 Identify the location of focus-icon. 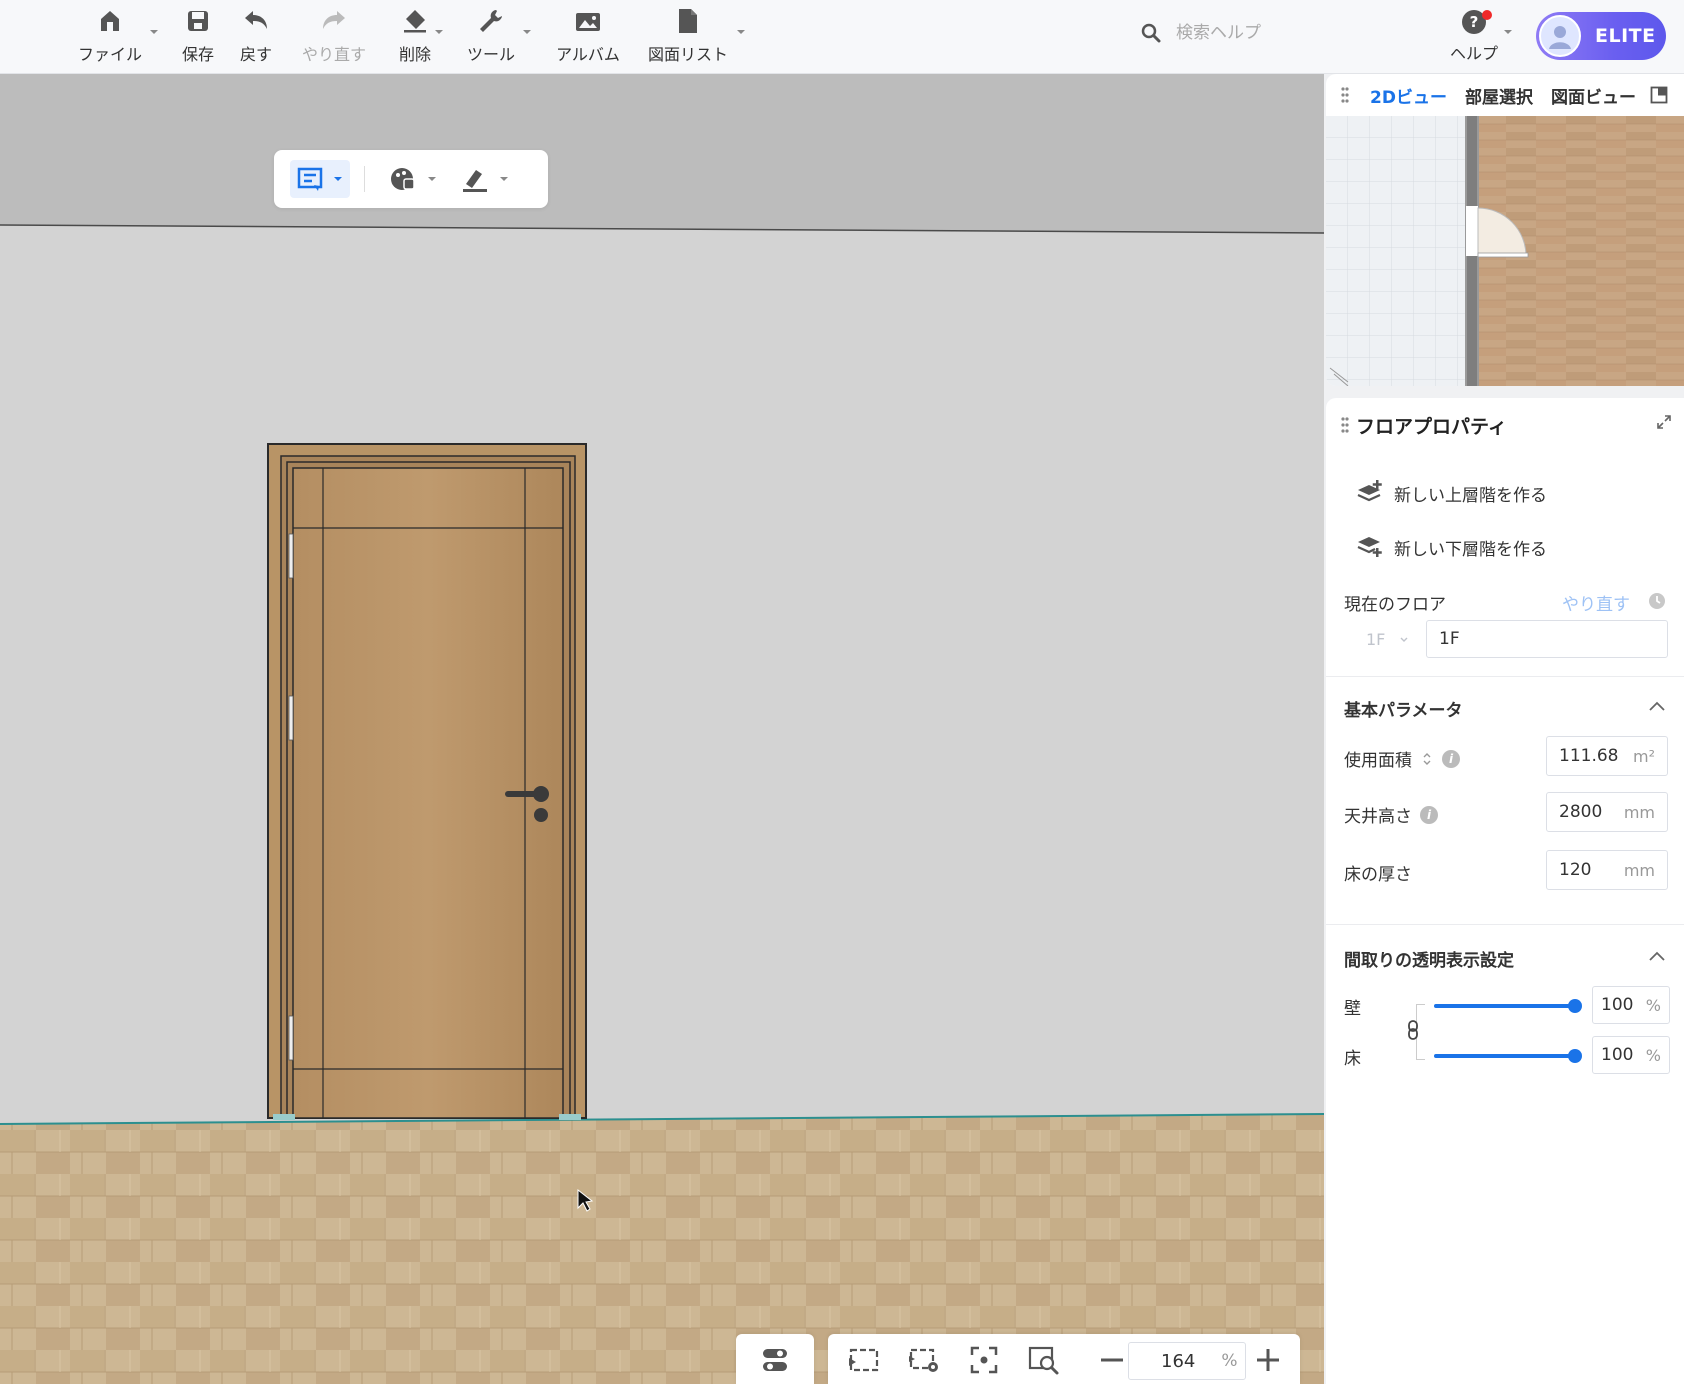
(984, 1360).